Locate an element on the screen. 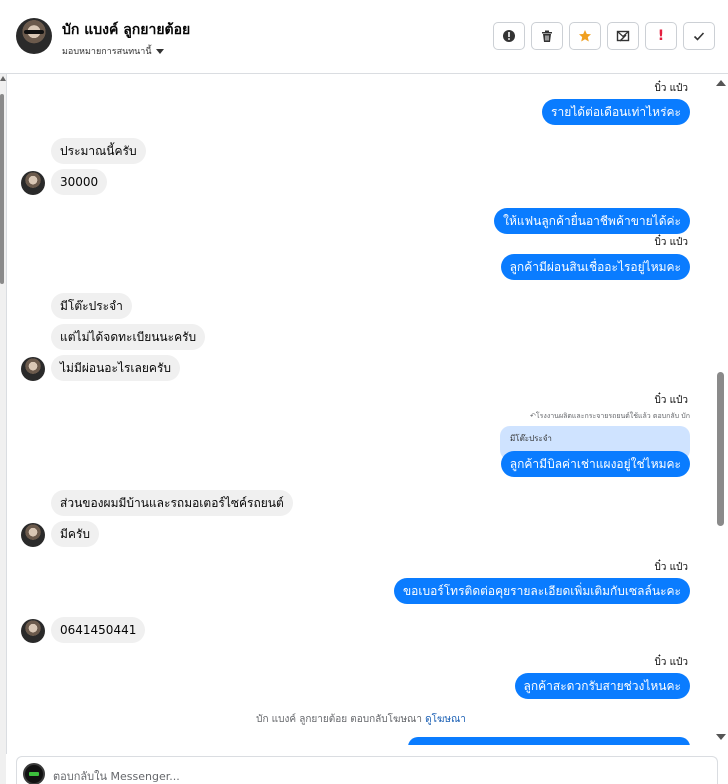  caret-down-icon is located at coordinates (159, 51).